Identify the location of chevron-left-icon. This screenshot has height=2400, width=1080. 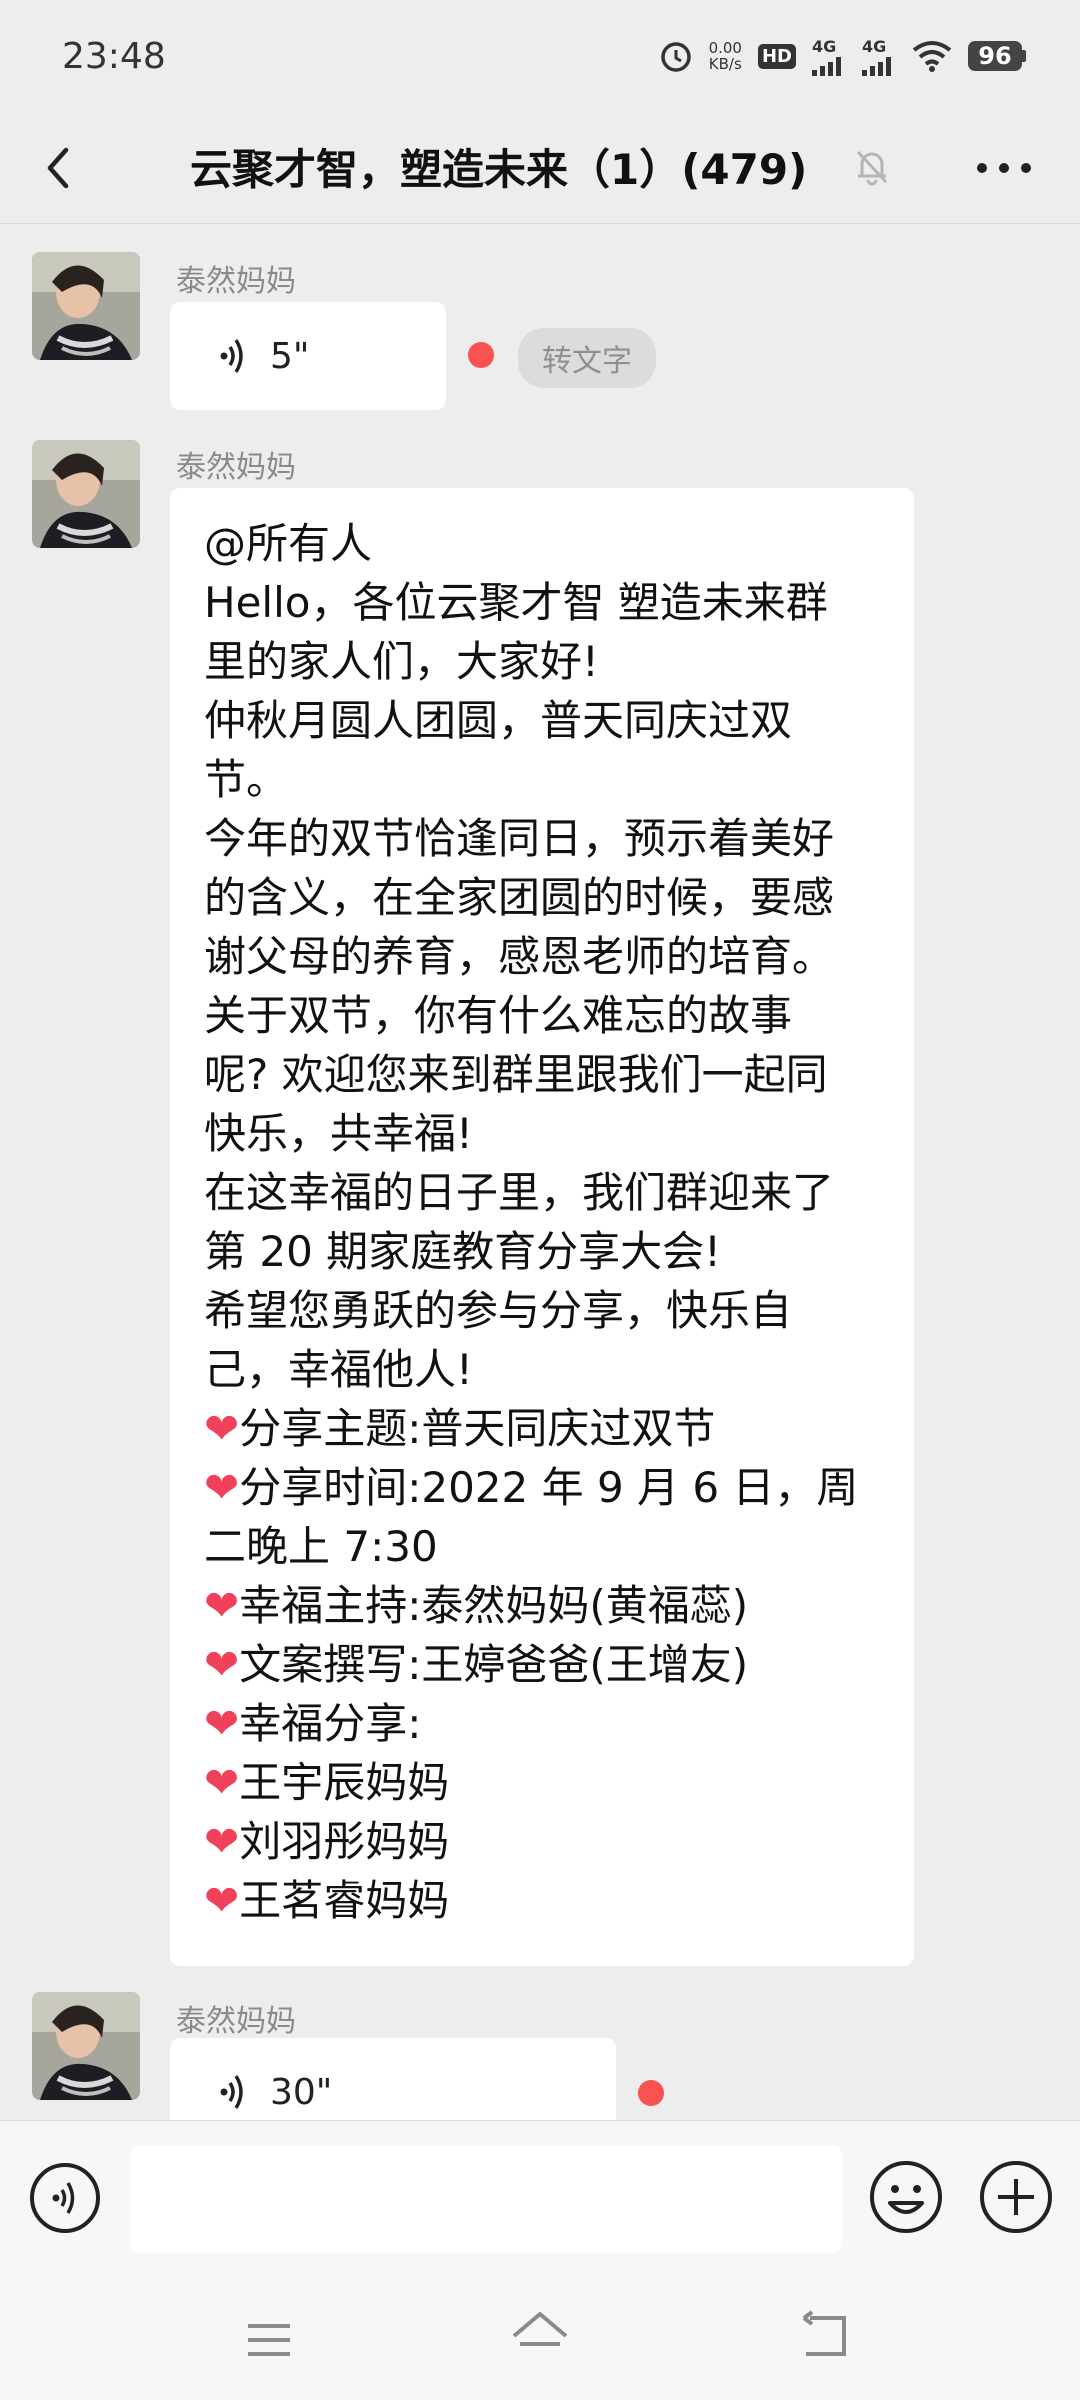
(58, 168).